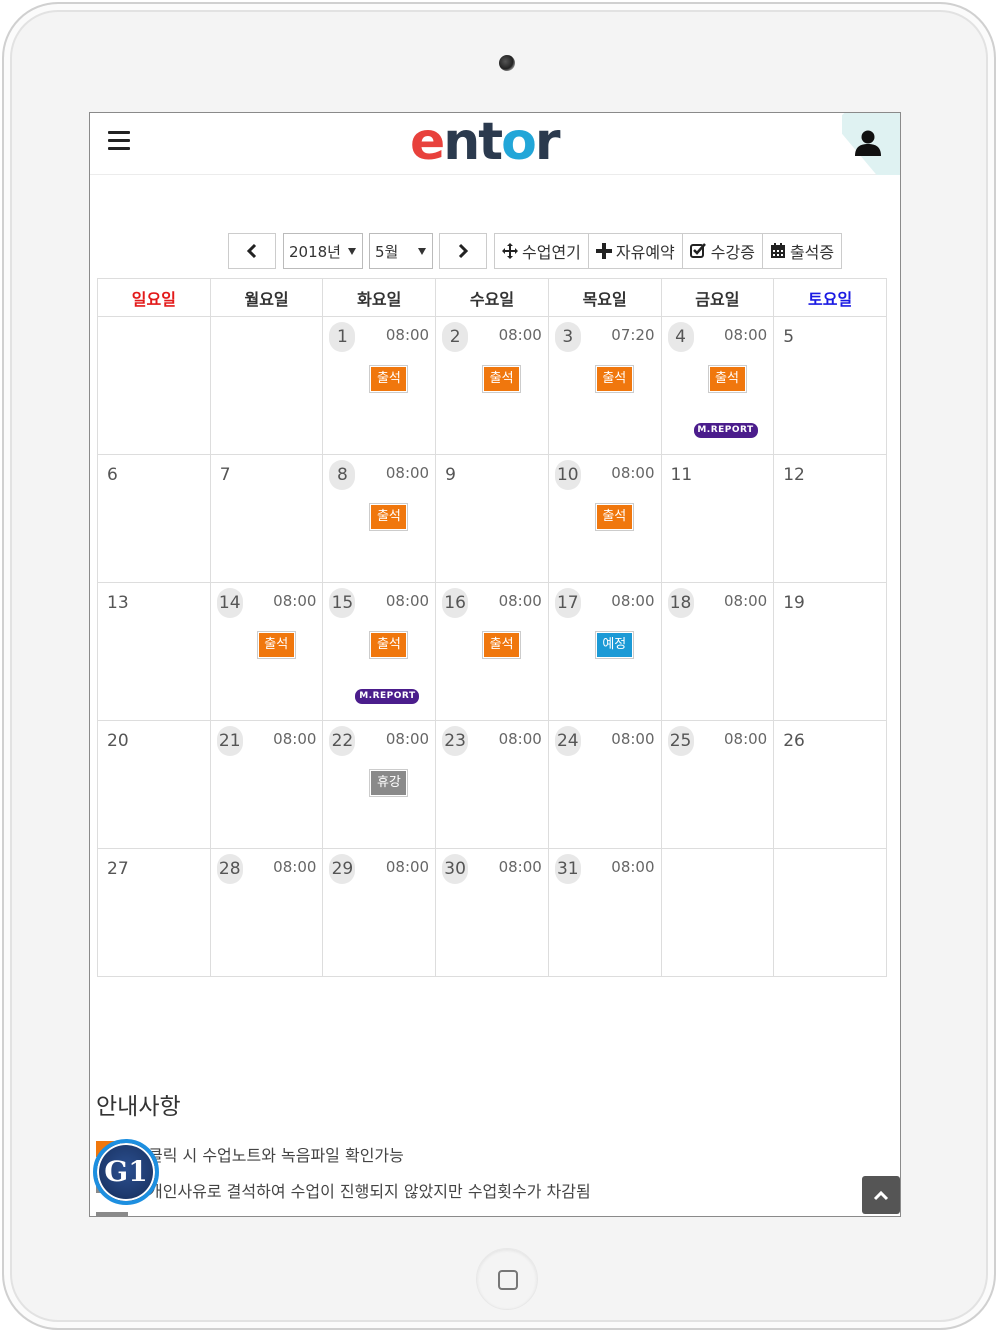 The height and width of the screenshot is (1334, 1000). Describe the element at coordinates (723, 251) in the screenshot. I see `enrollment-certificate-button: 수강증` at that location.